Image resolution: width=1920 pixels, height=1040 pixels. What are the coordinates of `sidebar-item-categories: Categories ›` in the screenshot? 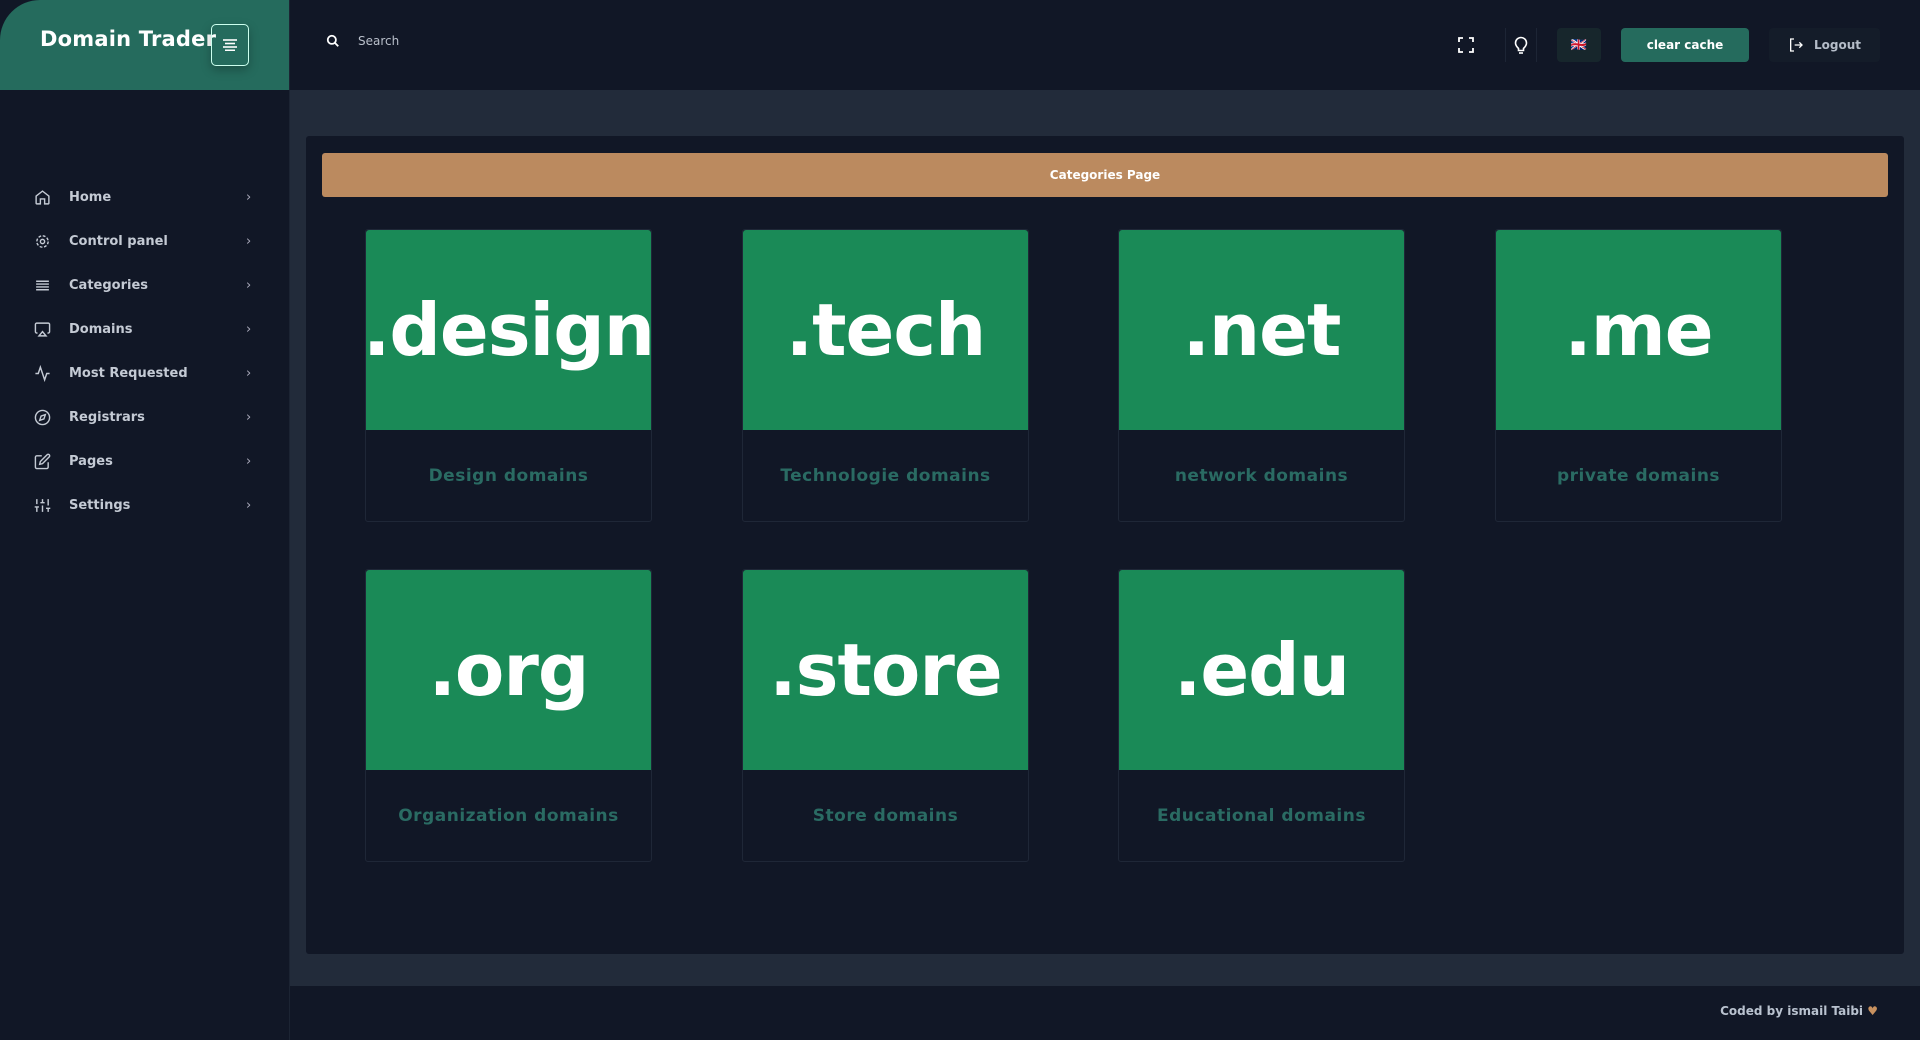 It's located at (145, 285).